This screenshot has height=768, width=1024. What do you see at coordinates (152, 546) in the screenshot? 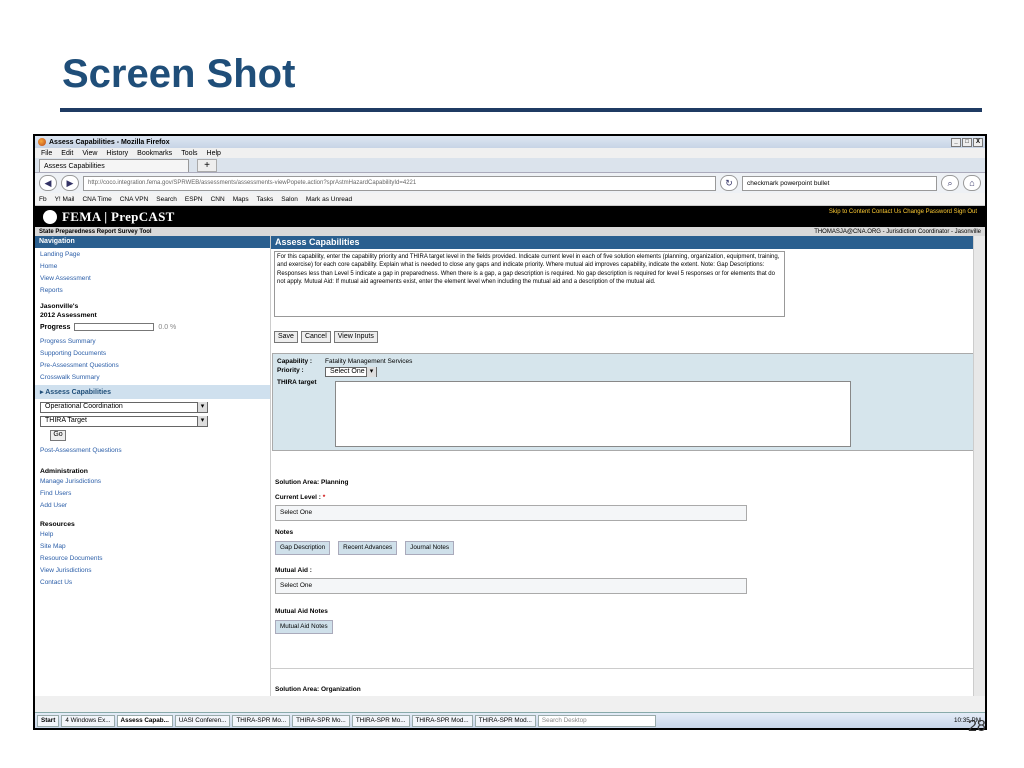
I see `nav-link-site-map: Site Map` at bounding box center [152, 546].